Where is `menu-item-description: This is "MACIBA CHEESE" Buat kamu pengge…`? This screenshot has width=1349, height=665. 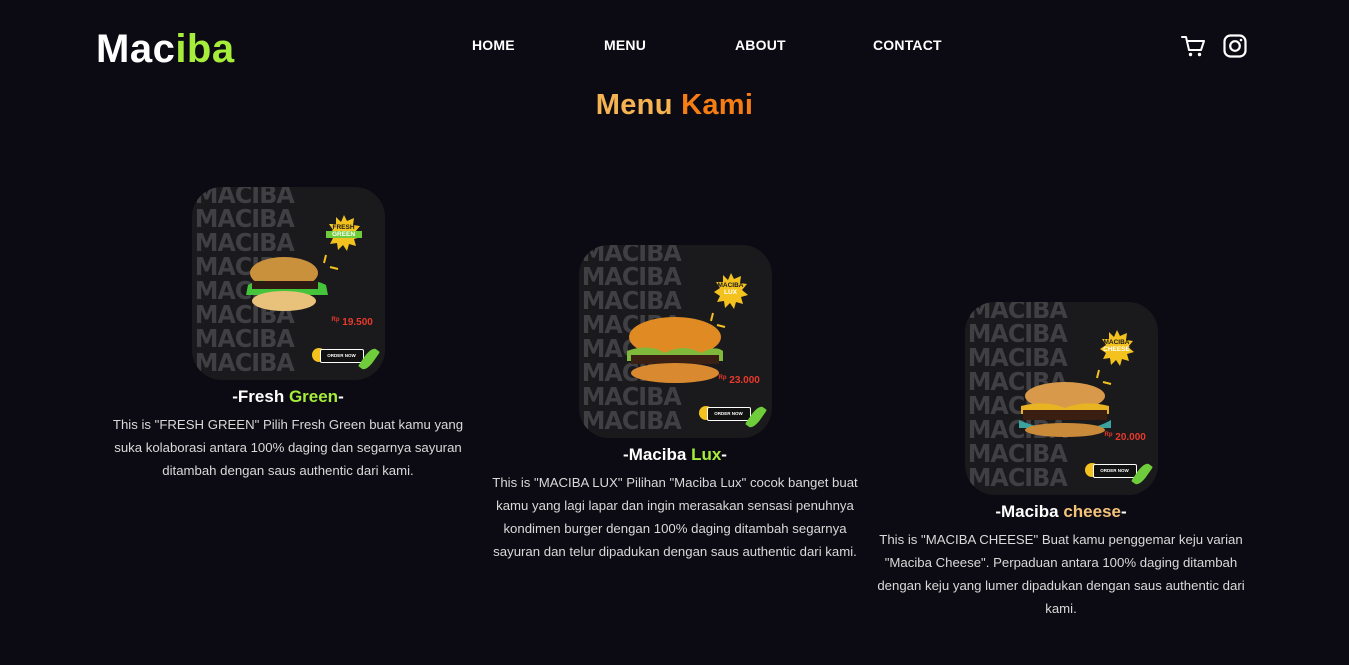
menu-item-description: This is "MACIBA CHEESE" Buat kamu pengge… is located at coordinates (1061, 574).